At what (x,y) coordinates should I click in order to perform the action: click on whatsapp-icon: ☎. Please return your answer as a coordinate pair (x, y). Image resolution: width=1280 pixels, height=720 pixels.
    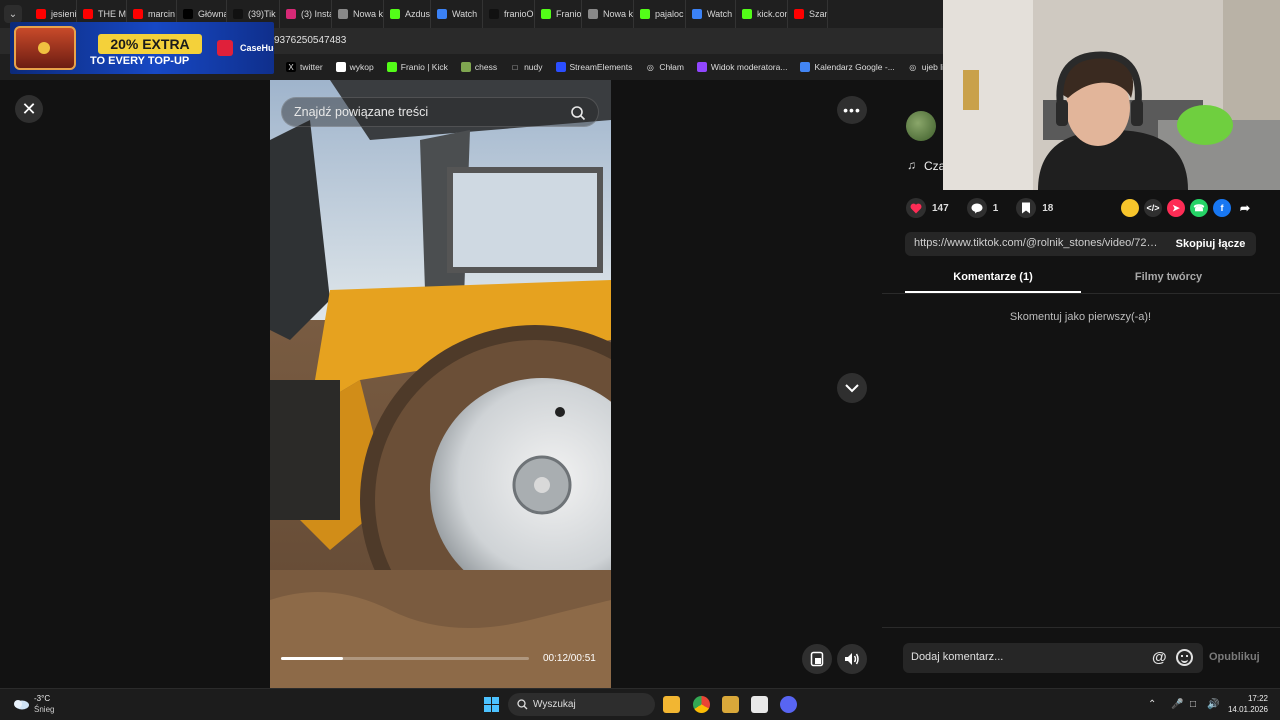
    Looking at the image, I should click on (1199, 208).